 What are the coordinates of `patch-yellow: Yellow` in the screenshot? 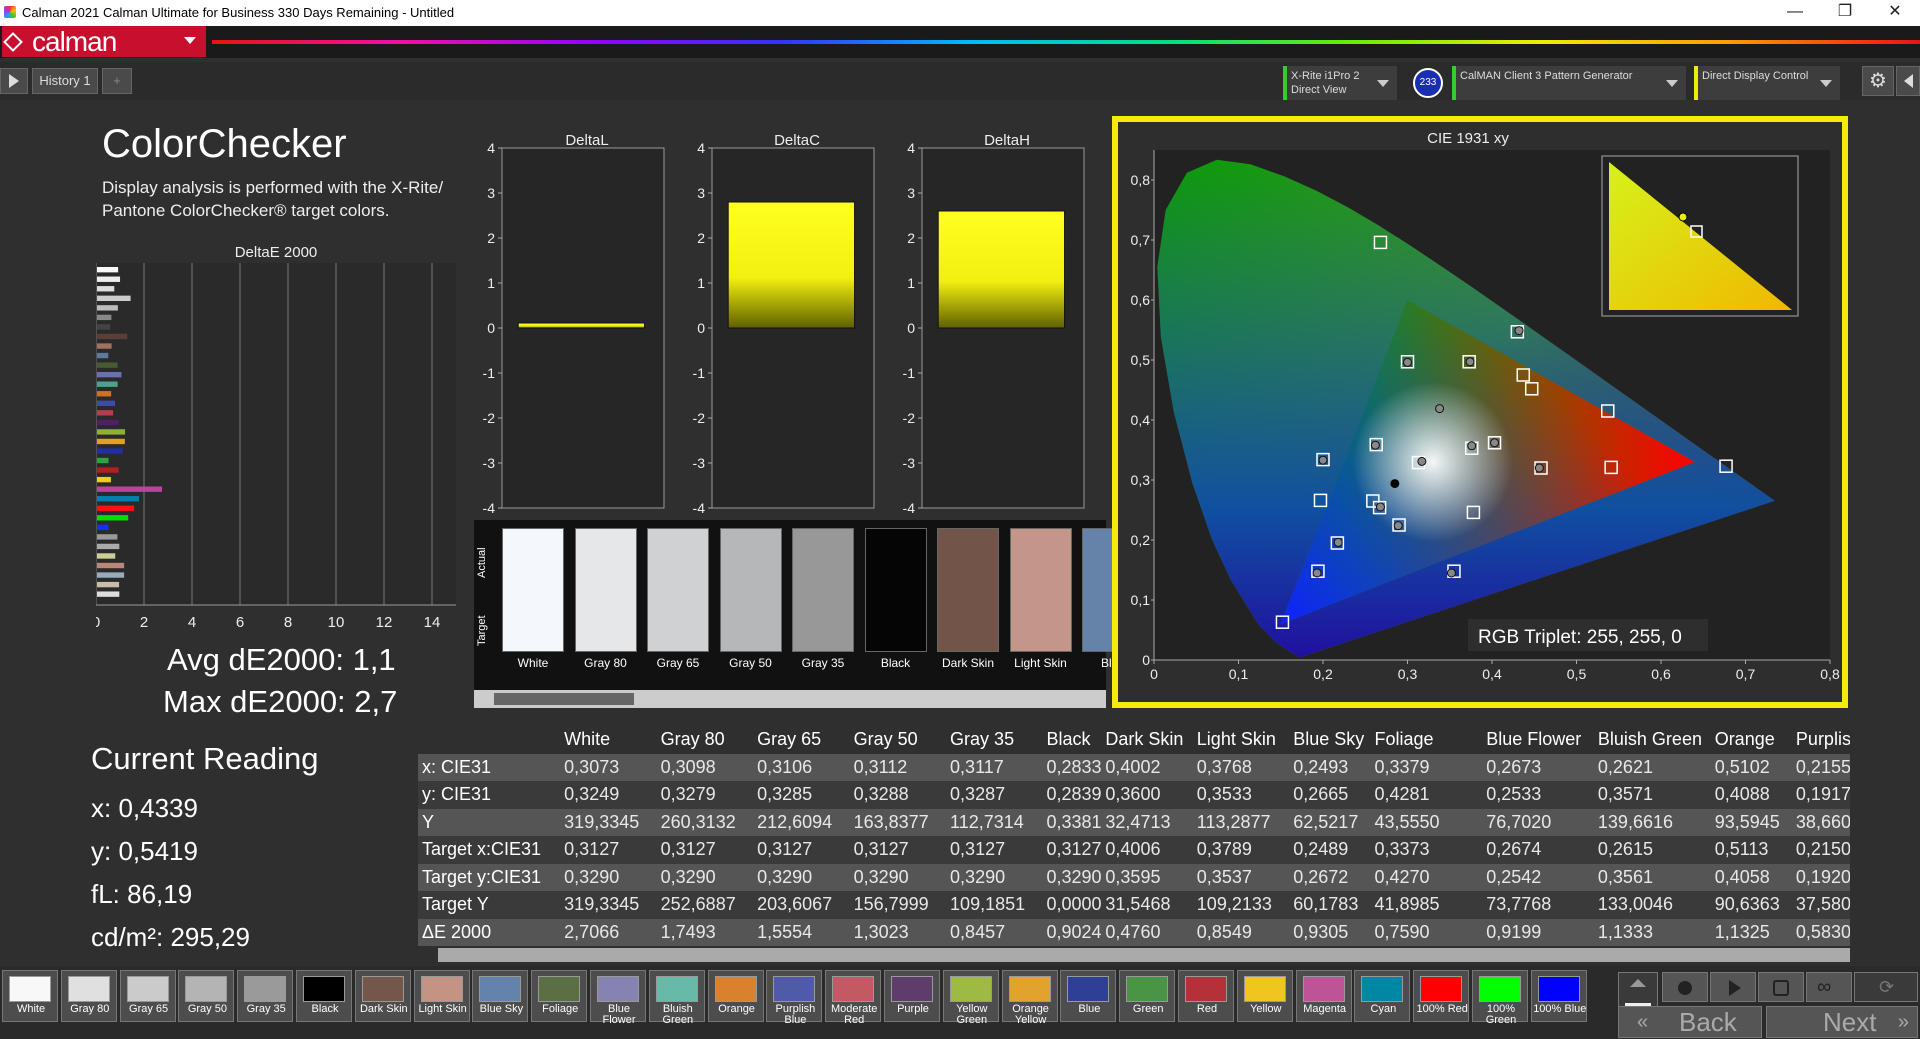 It's located at (1264, 996).